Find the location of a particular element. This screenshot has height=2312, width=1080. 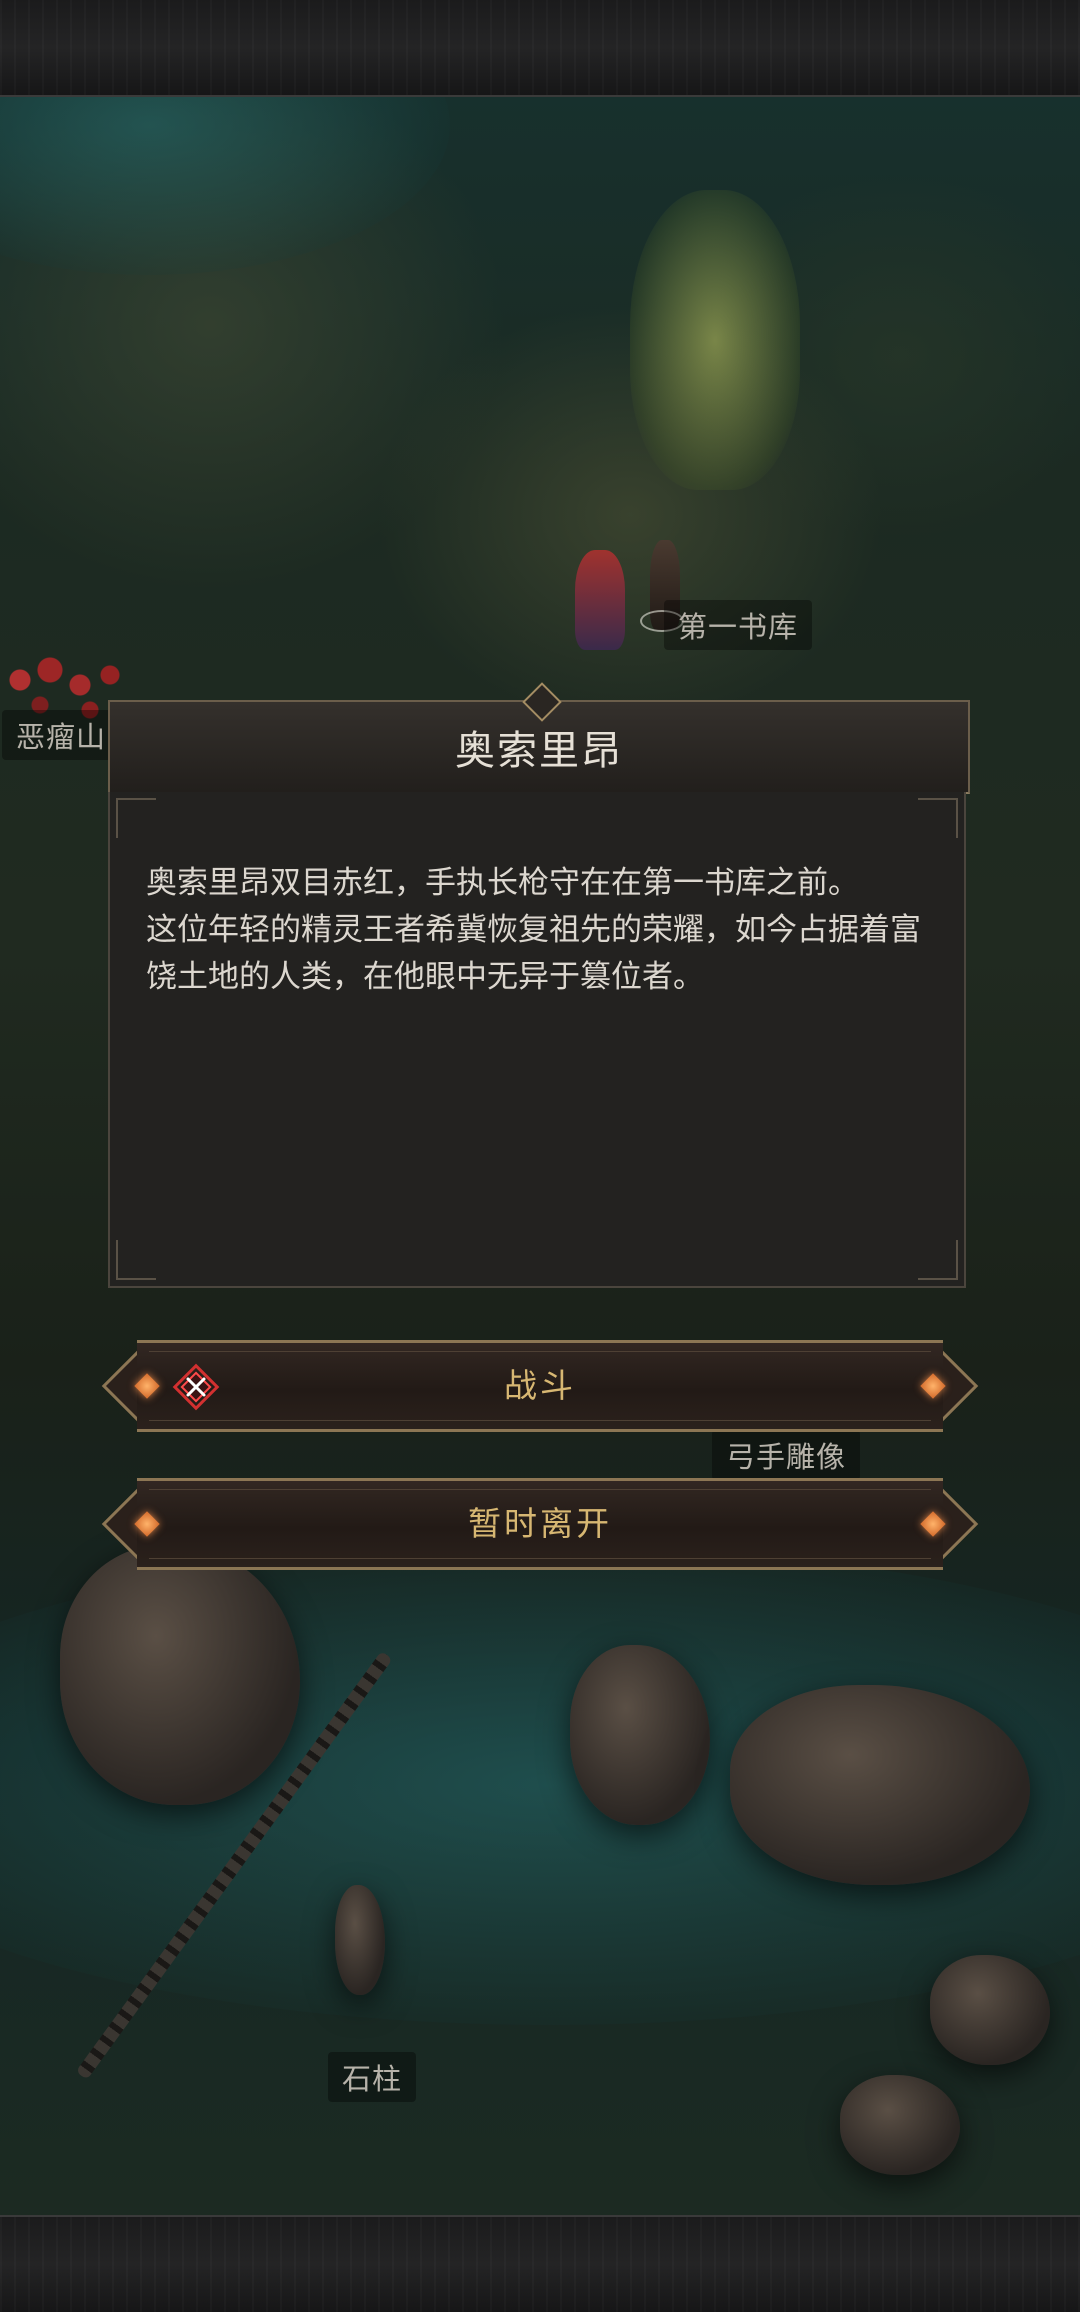

map-label-library: 第一书库 is located at coordinates (738, 625).